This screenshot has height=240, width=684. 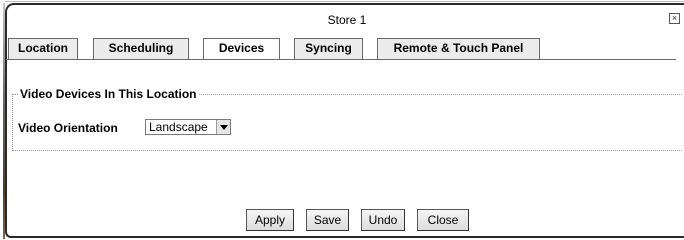 What do you see at coordinates (270, 220) in the screenshot?
I see `apply-button: Apply` at bounding box center [270, 220].